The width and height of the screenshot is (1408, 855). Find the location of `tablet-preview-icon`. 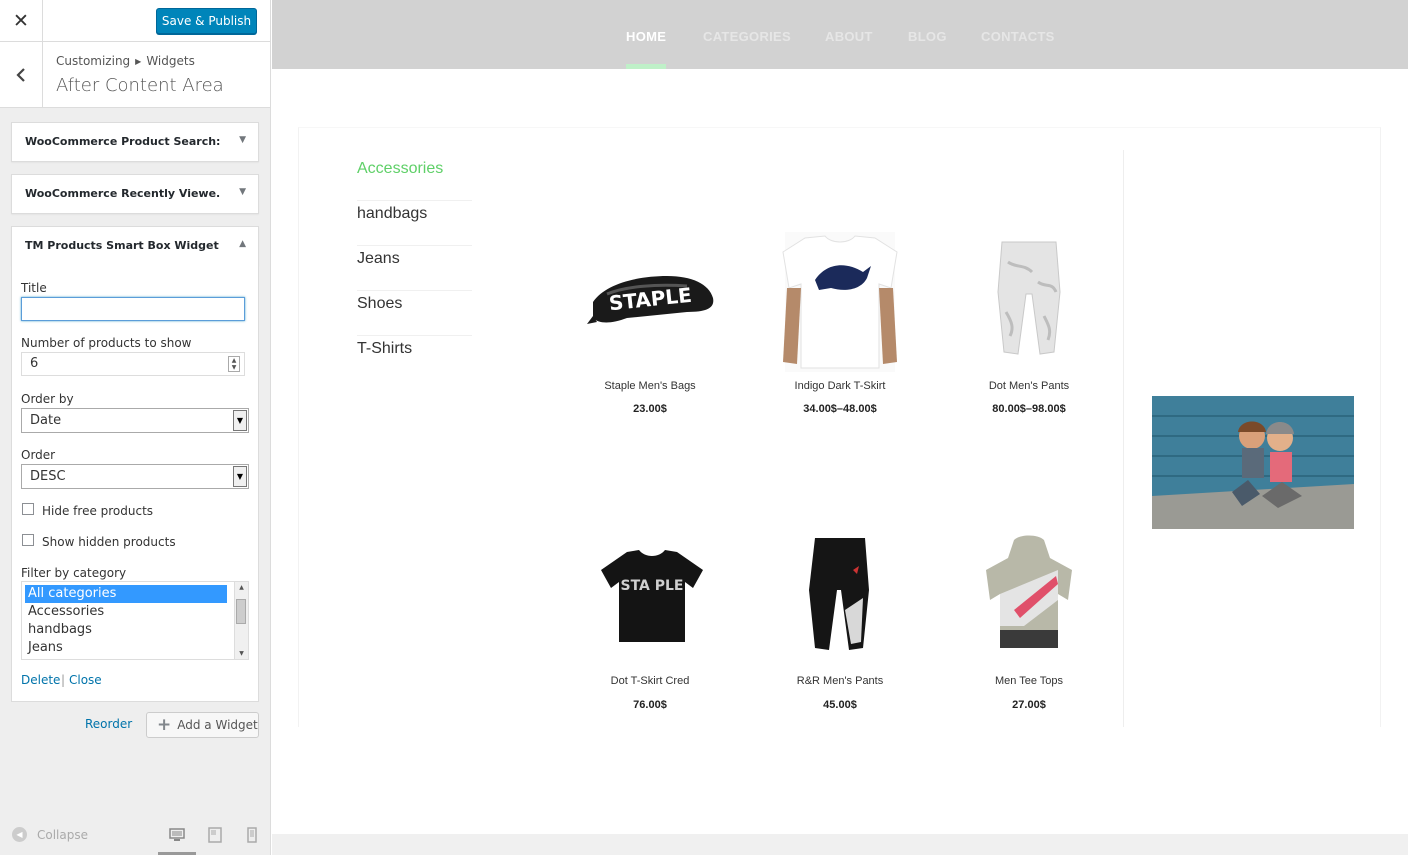

tablet-preview-icon is located at coordinates (215, 835).